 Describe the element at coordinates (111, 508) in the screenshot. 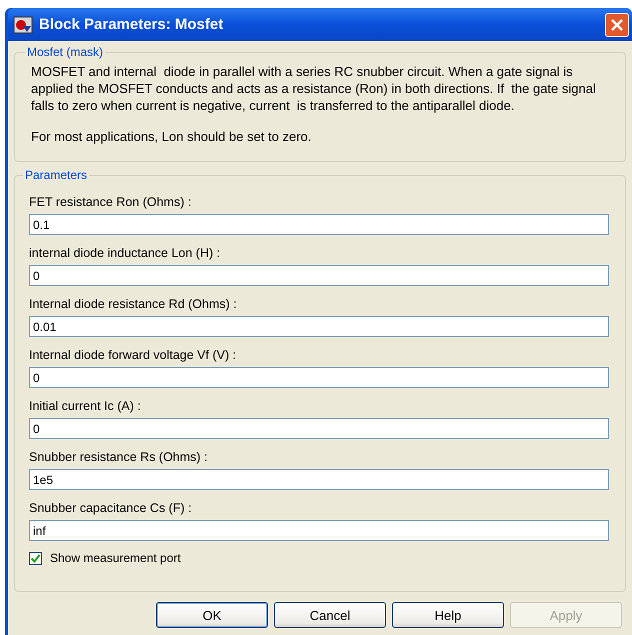

I see `parameter-label: Snubber capacitance Cs (F) :` at that location.